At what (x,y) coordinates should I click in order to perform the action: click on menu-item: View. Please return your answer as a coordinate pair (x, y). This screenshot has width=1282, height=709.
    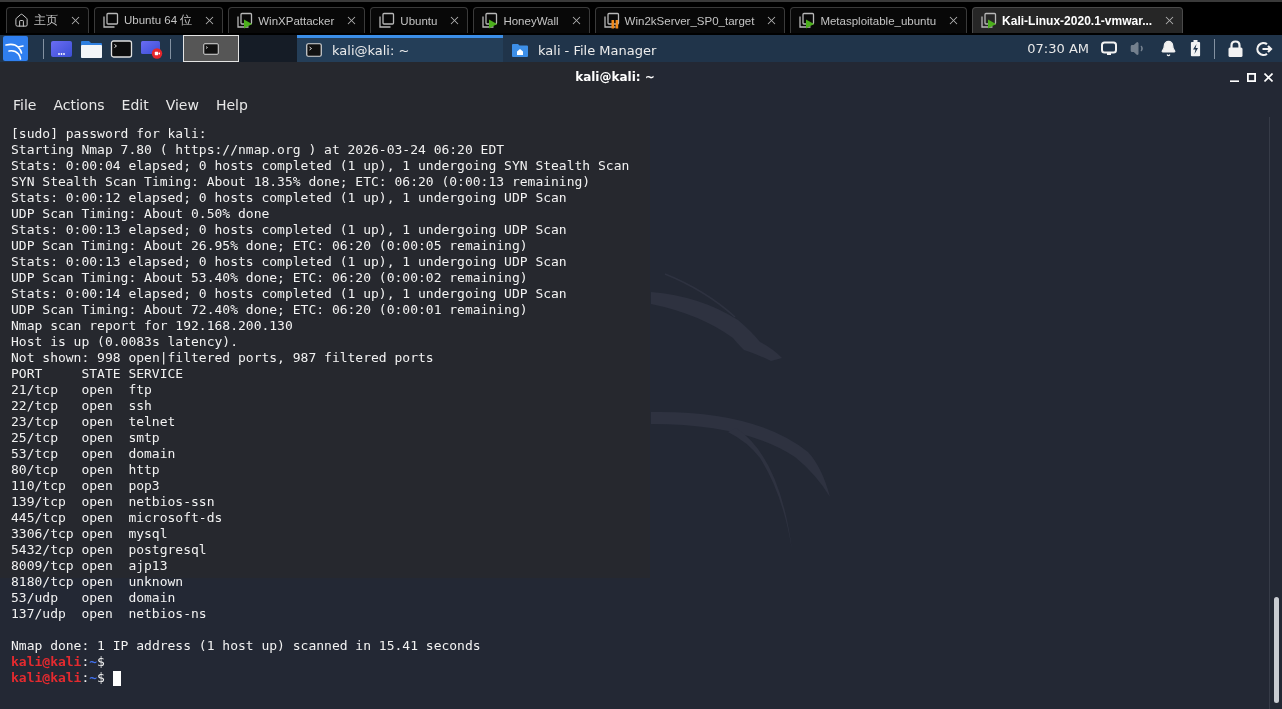
    Looking at the image, I should click on (182, 104).